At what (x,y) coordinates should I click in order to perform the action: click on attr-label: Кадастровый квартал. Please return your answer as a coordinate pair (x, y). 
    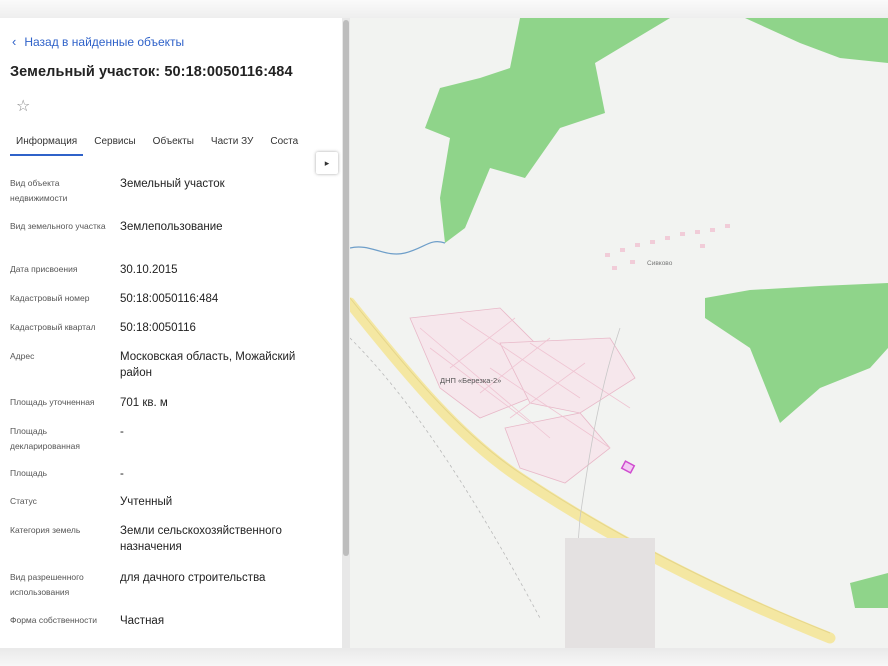
    Looking at the image, I should click on (53, 327).